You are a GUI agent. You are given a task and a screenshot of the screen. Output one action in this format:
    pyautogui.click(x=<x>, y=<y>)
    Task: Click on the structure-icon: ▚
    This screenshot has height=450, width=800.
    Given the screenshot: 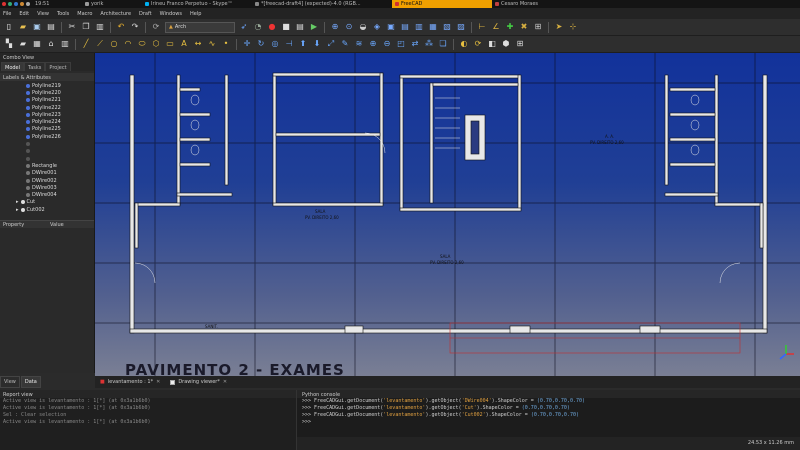 What is the action you would take?
    pyautogui.click(x=9, y=44)
    